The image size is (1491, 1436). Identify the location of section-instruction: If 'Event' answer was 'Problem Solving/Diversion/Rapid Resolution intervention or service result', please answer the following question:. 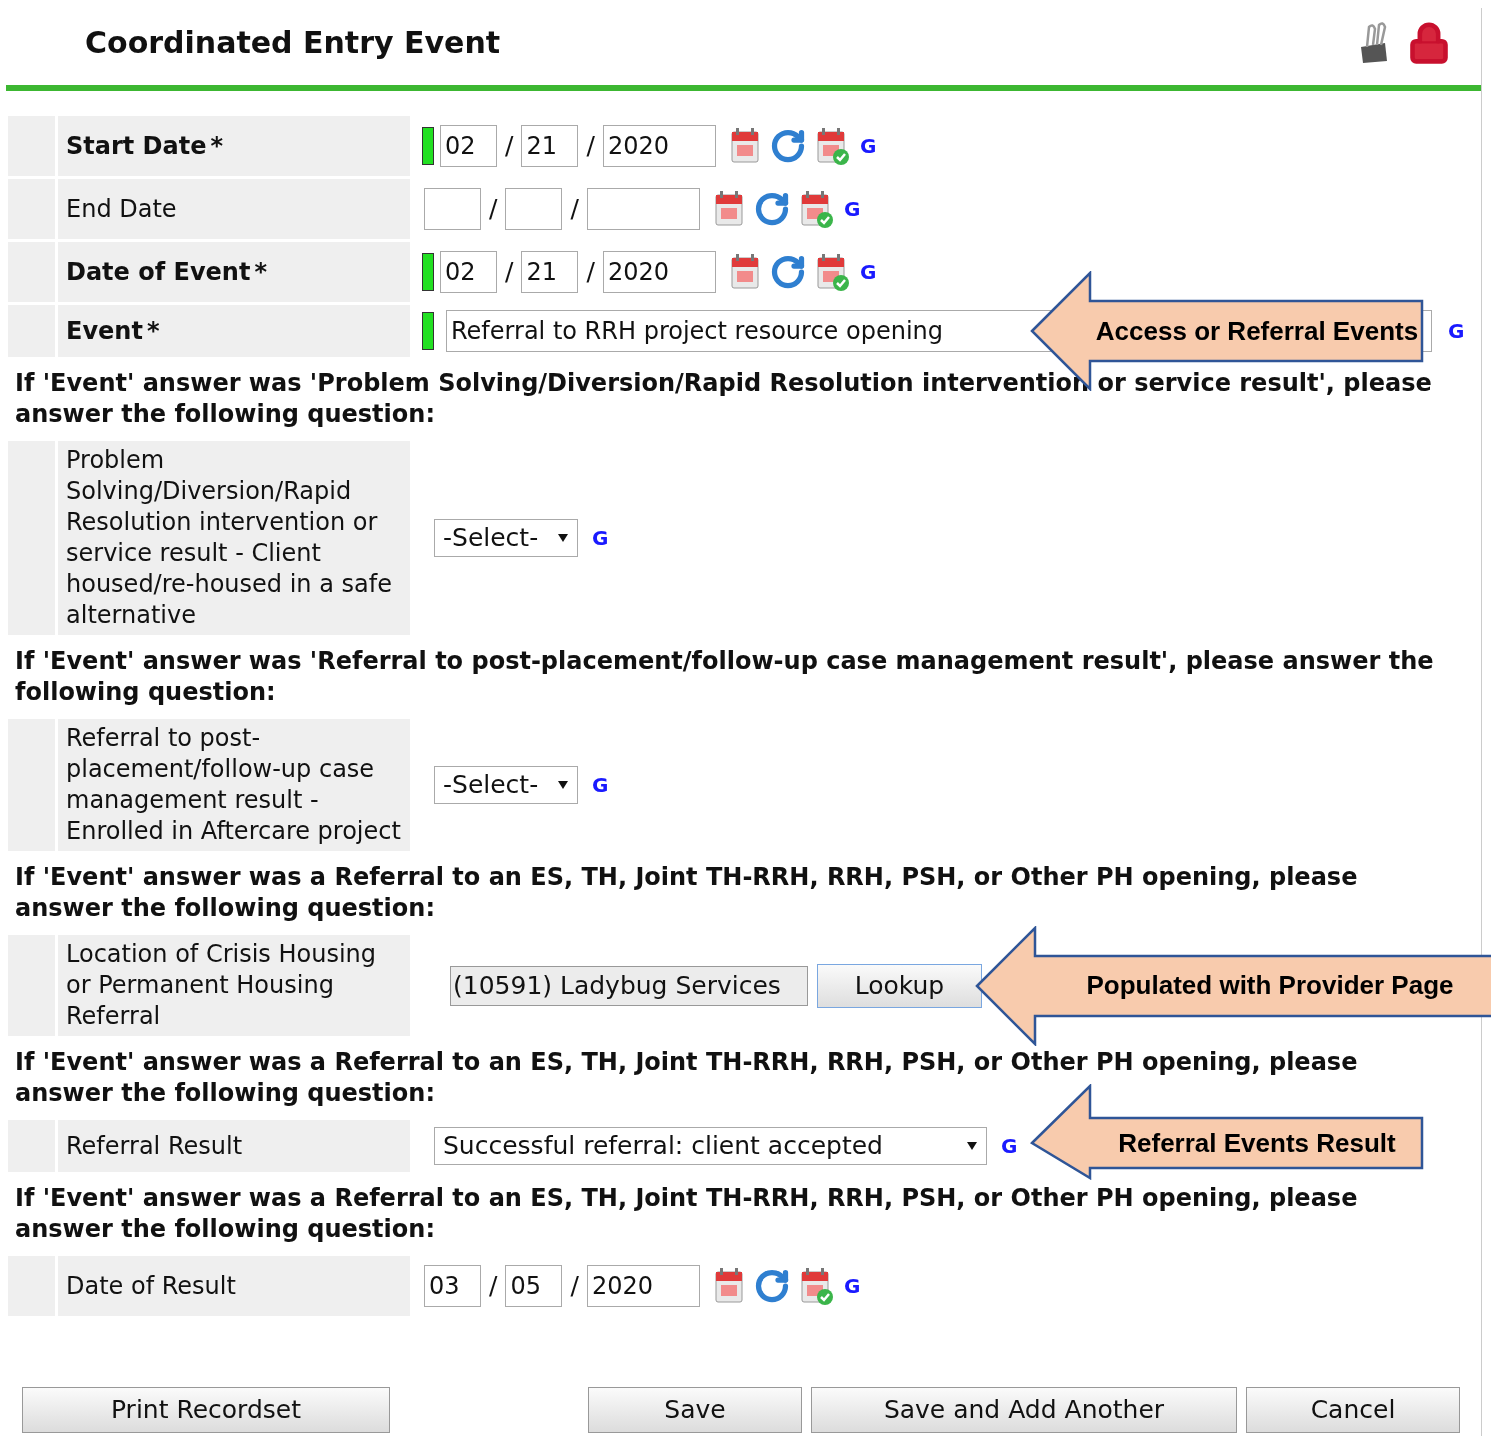
(723, 399).